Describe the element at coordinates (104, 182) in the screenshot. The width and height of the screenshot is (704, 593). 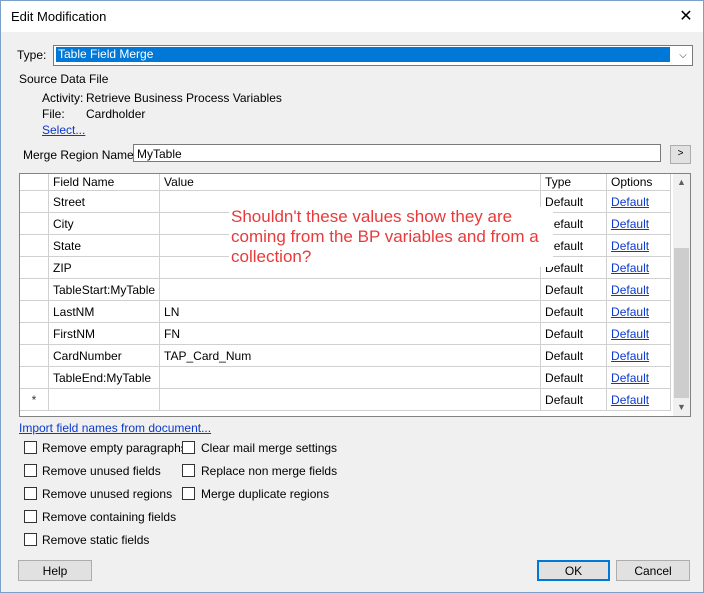
I see `column-header-field-name: Field Name` at that location.